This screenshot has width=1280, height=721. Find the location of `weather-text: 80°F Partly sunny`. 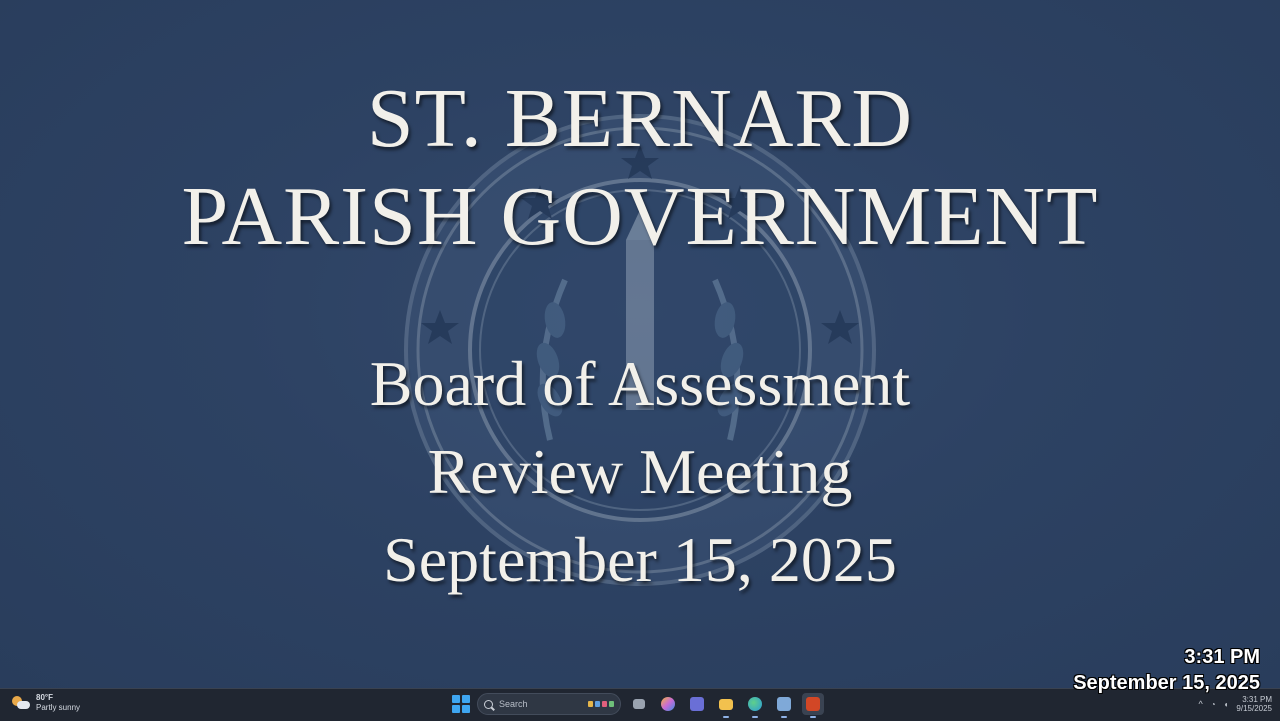

weather-text: 80°F Partly sunny is located at coordinates (58, 703).